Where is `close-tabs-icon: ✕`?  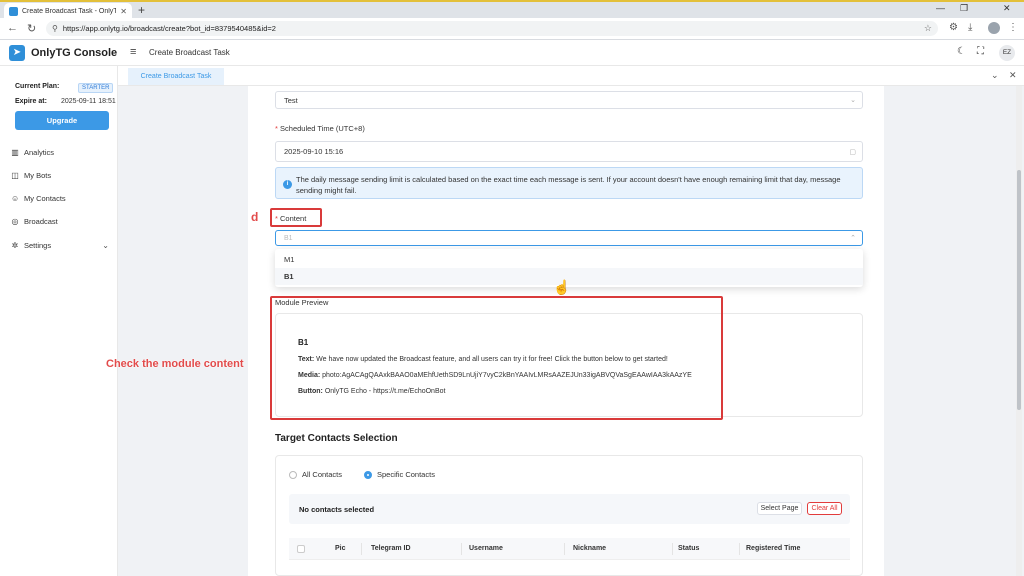 close-tabs-icon: ✕ is located at coordinates (1013, 75).